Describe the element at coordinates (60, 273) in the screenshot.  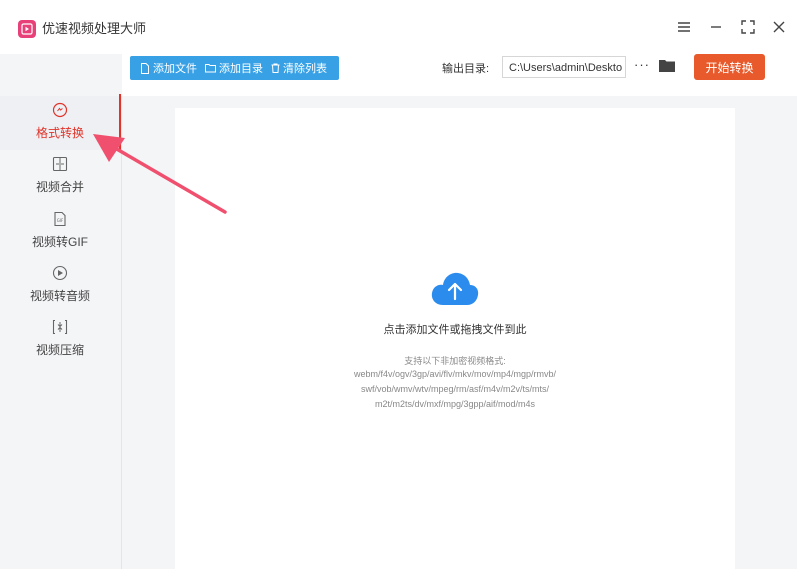
I see `audio-icon` at that location.